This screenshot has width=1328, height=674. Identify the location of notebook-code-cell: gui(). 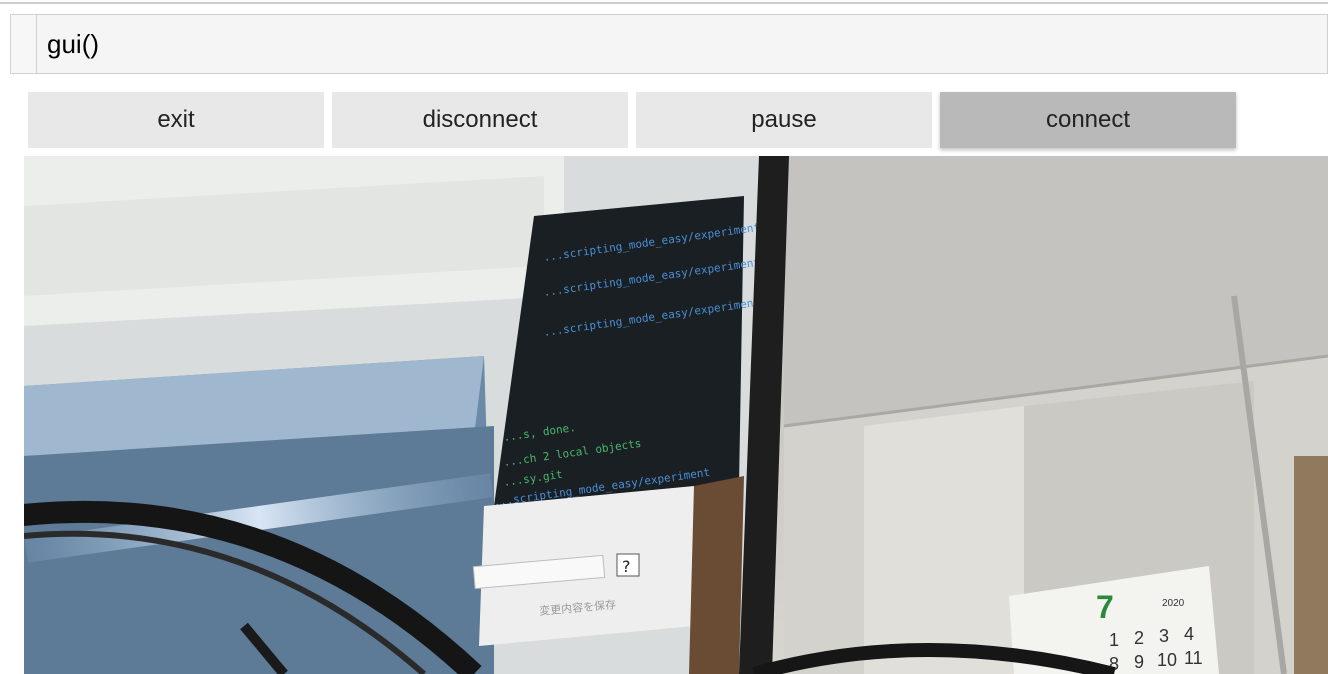
(669, 44).